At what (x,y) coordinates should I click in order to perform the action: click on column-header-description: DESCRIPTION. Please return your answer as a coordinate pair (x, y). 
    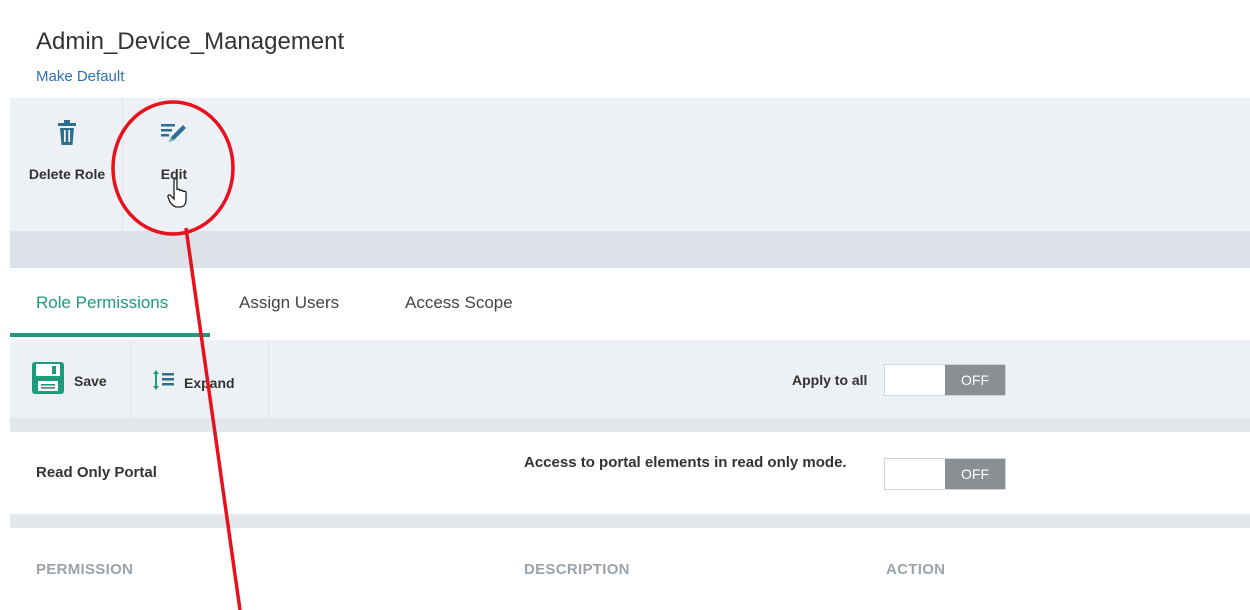
    Looking at the image, I should click on (577, 569).